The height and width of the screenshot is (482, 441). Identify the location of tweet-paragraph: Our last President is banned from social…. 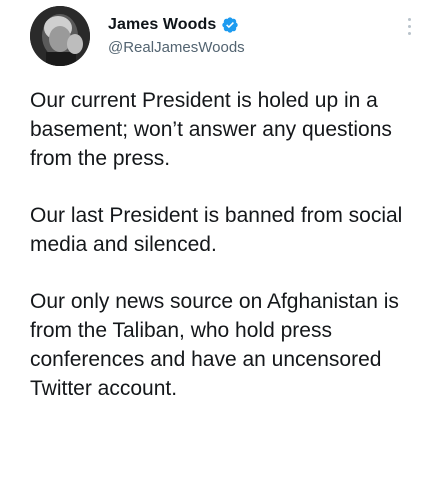
(216, 230).